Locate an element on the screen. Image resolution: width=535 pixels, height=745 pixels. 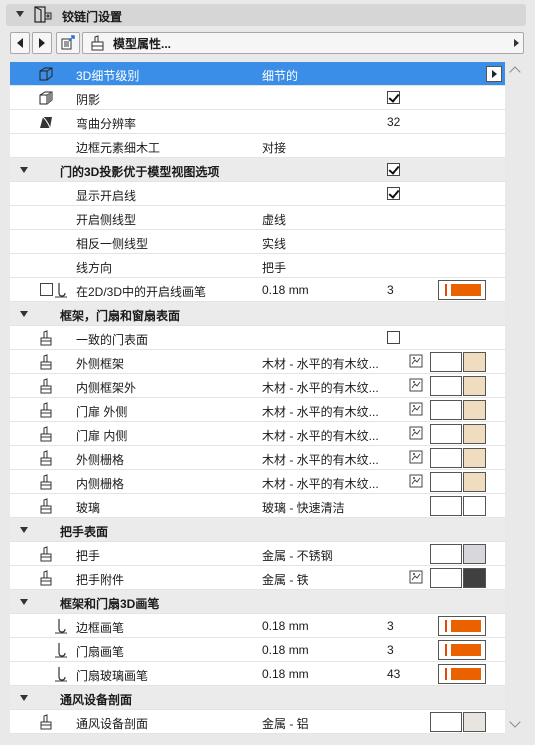
setting-row: 3D细节级别 细节的 is located at coordinates (257, 74).